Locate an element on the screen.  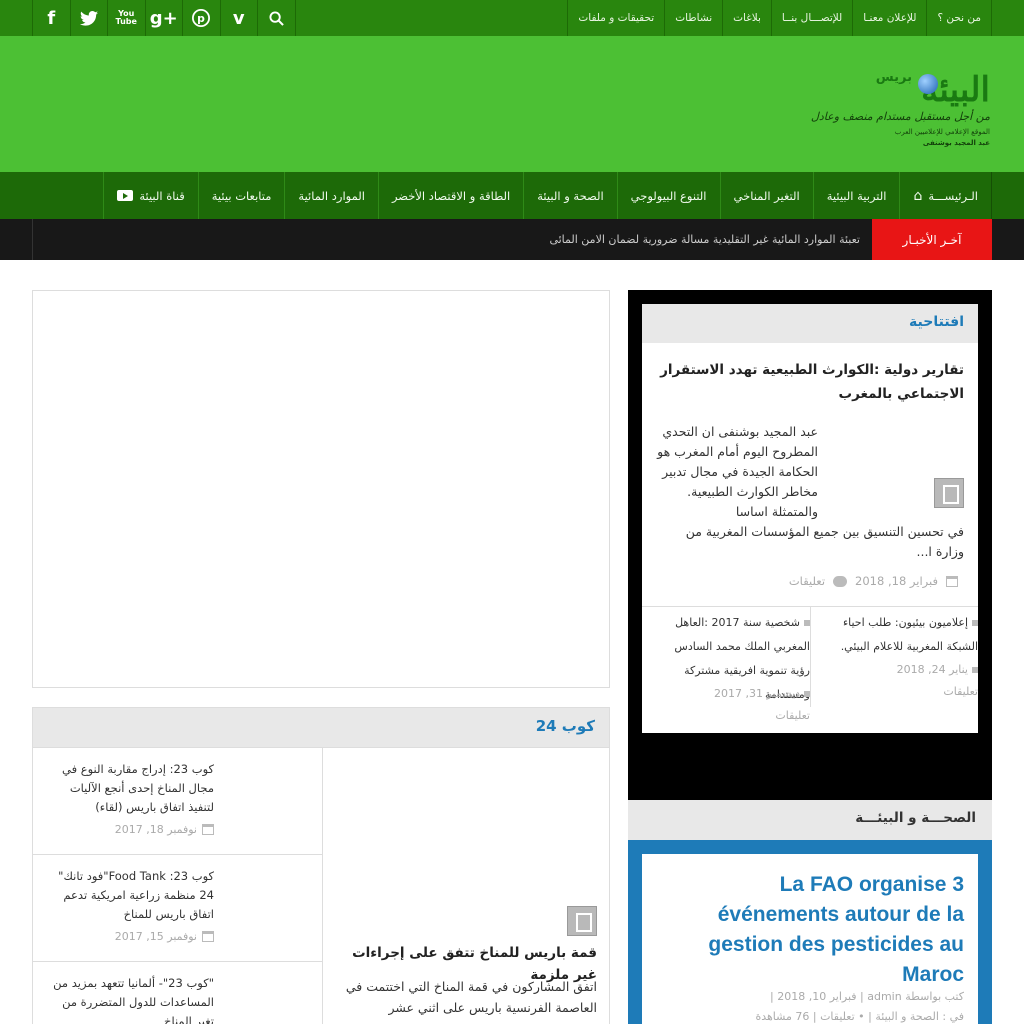
widget-header: افتتاحية is located at coordinates (810, 323).